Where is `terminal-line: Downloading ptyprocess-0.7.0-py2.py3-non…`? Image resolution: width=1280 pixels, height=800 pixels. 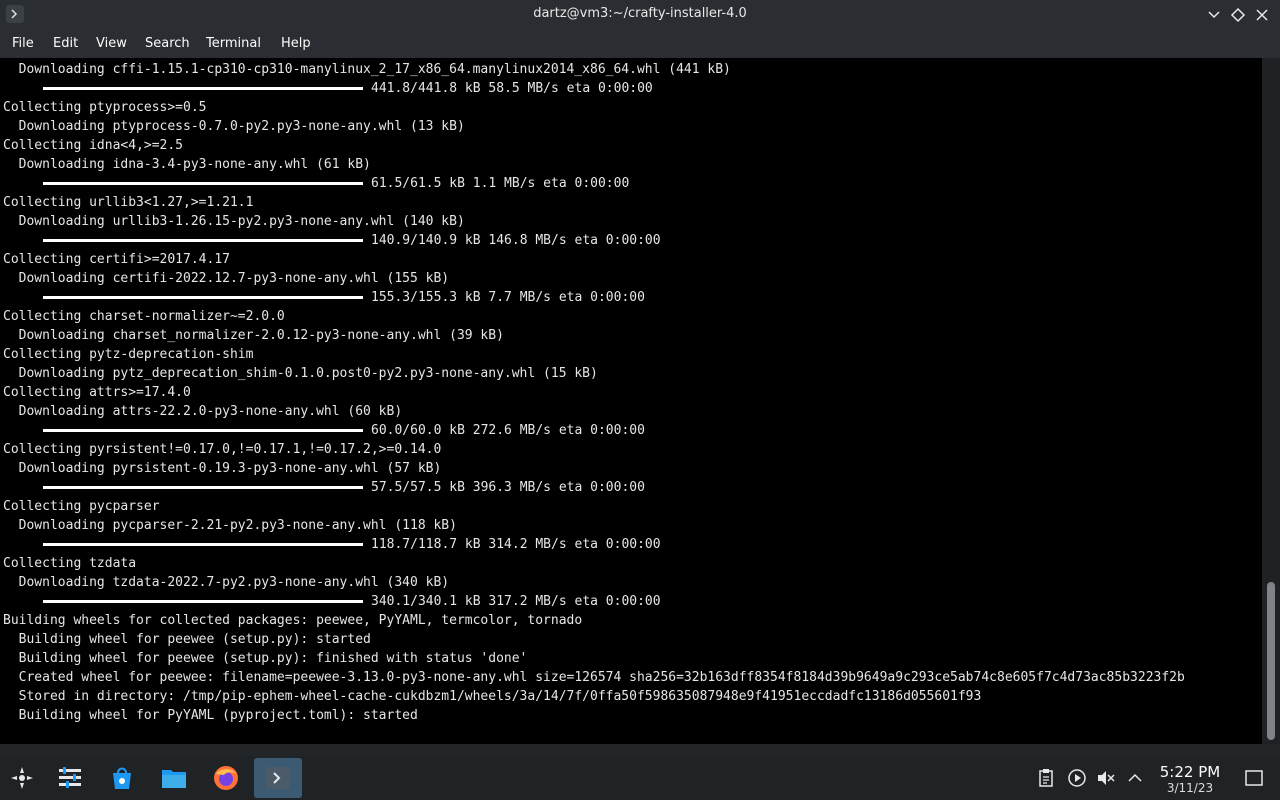
terminal-line: Downloading ptyprocess-0.7.0-py2.py3-non… is located at coordinates (234, 126).